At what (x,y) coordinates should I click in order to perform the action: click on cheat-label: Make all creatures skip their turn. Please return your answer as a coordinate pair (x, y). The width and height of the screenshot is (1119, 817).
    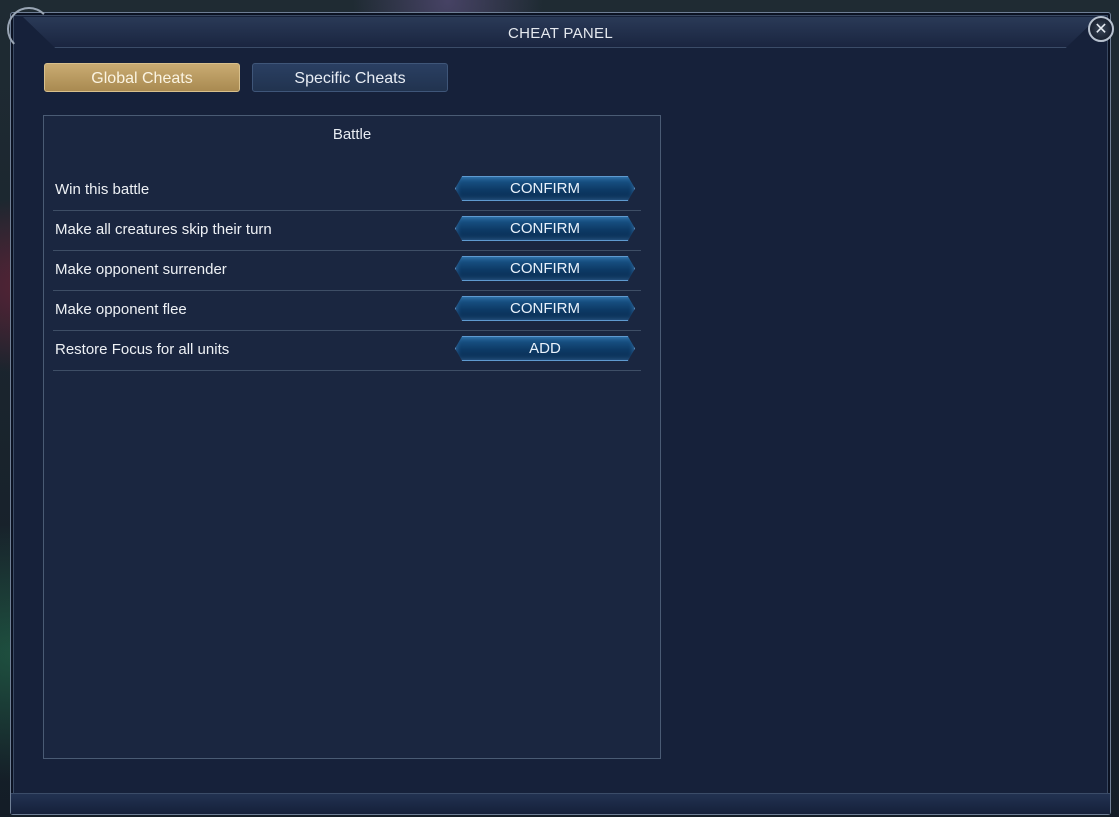
    Looking at the image, I should click on (163, 229).